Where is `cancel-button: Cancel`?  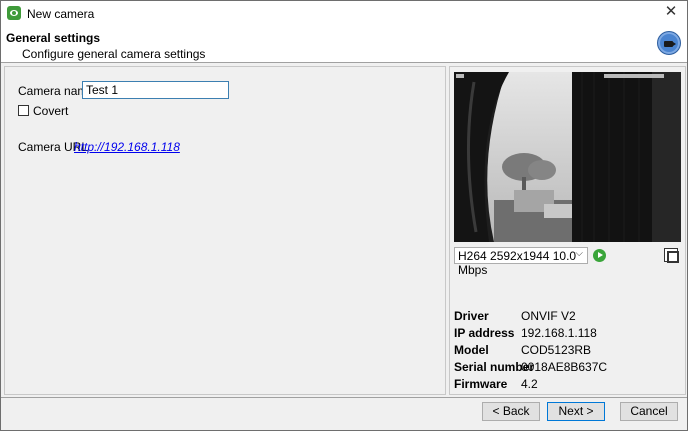
cancel-button: Cancel is located at coordinates (649, 411).